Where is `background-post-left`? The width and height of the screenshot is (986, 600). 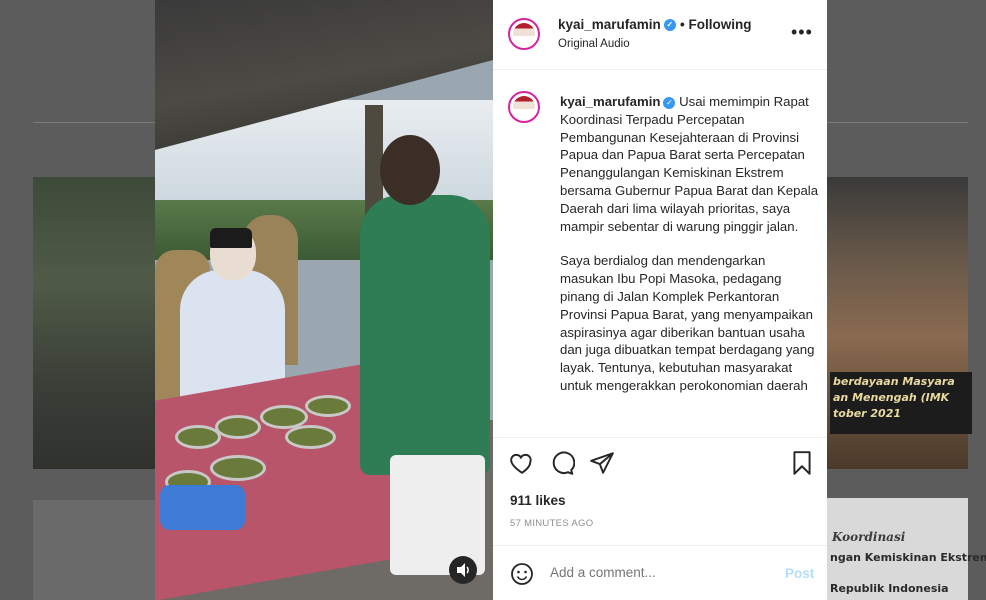
background-post-left is located at coordinates (94, 323).